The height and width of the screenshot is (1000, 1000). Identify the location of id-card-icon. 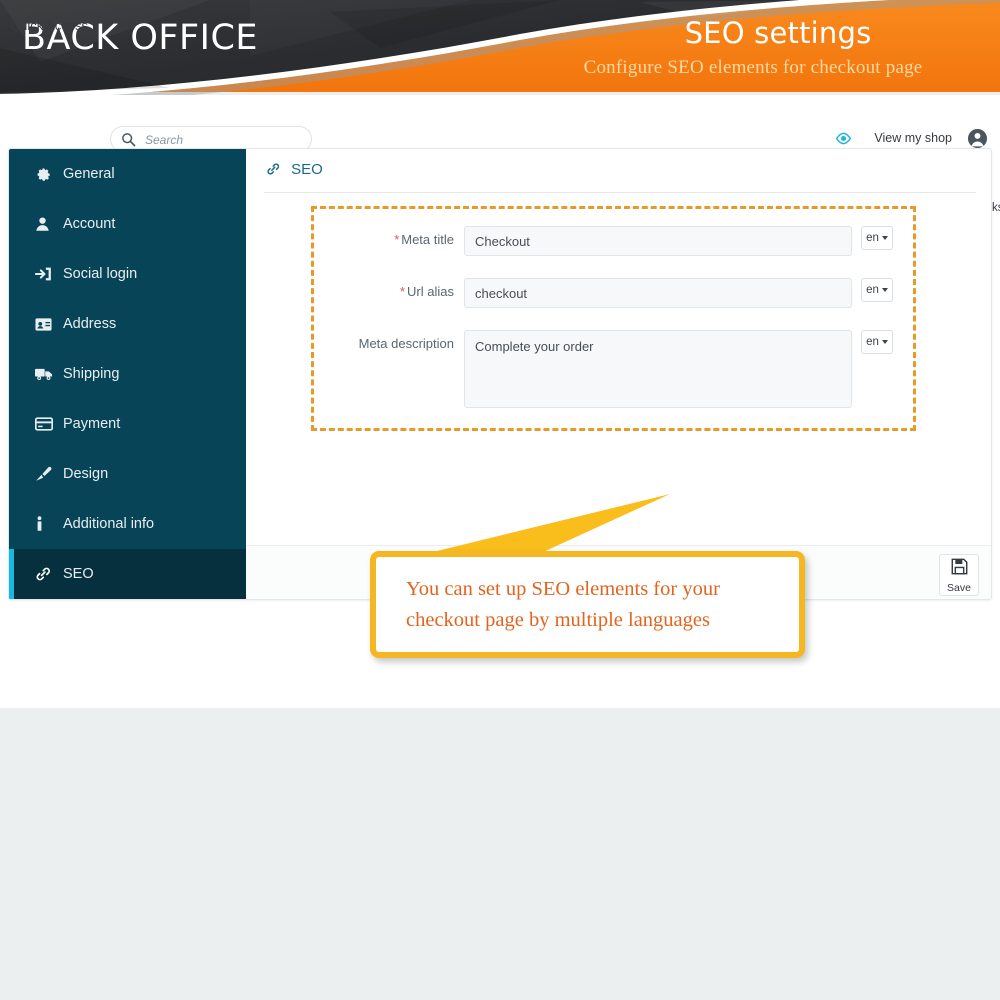
(49, 324).